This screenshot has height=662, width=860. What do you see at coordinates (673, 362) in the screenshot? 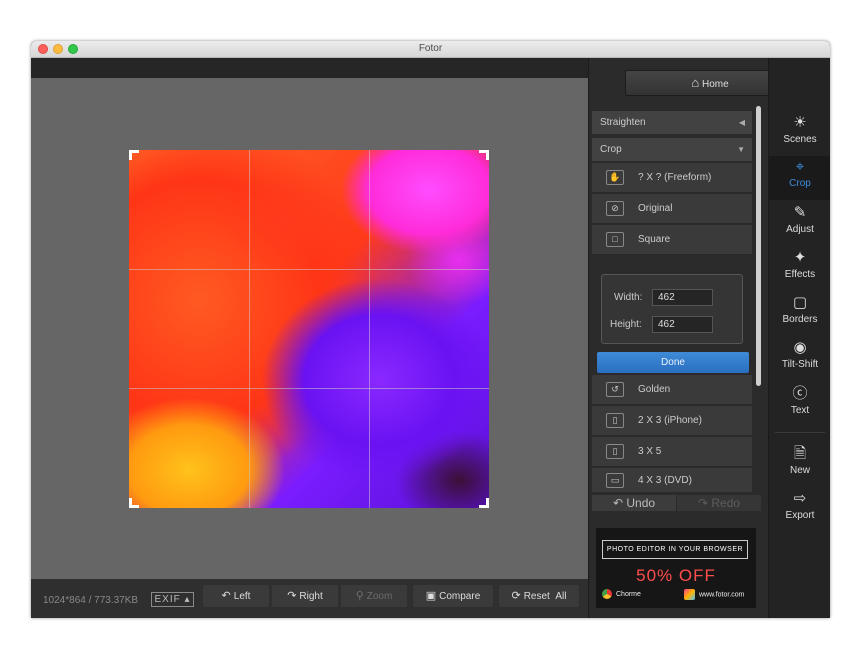
I see `done-button: Done` at bounding box center [673, 362].